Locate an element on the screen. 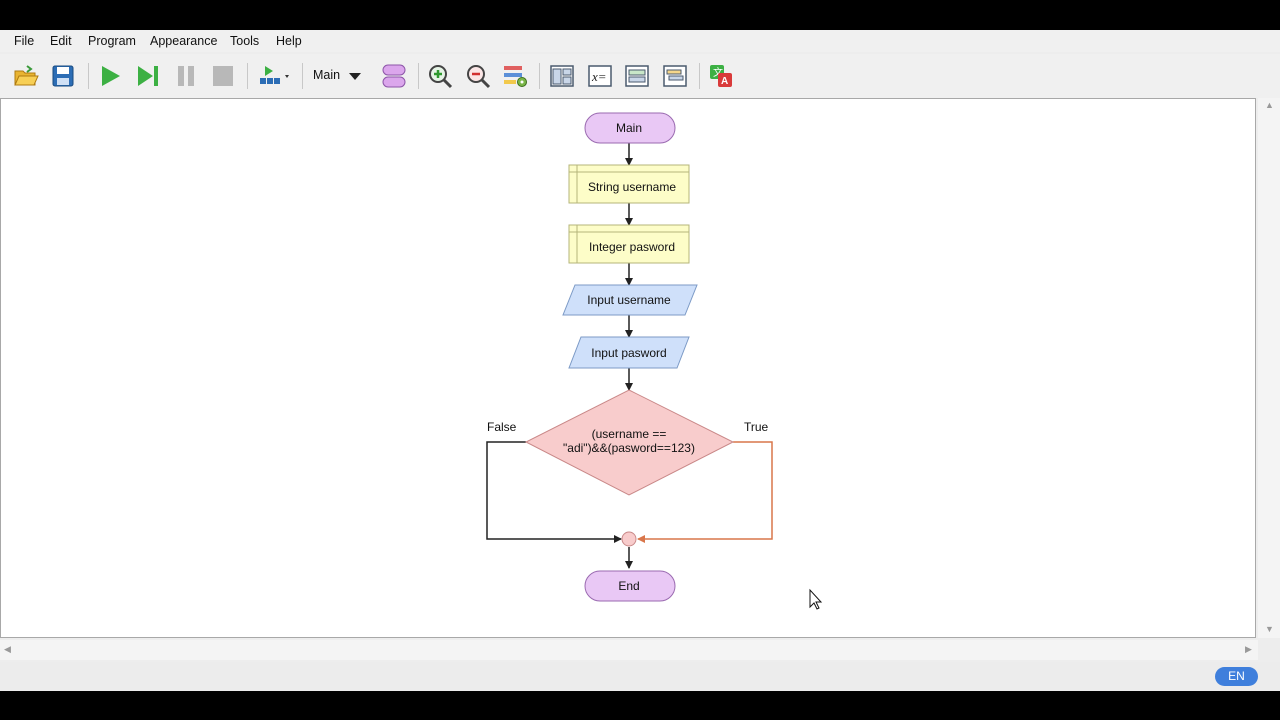  scroll-up-arrow-icon: ▲ is located at coordinates (1269, 105).